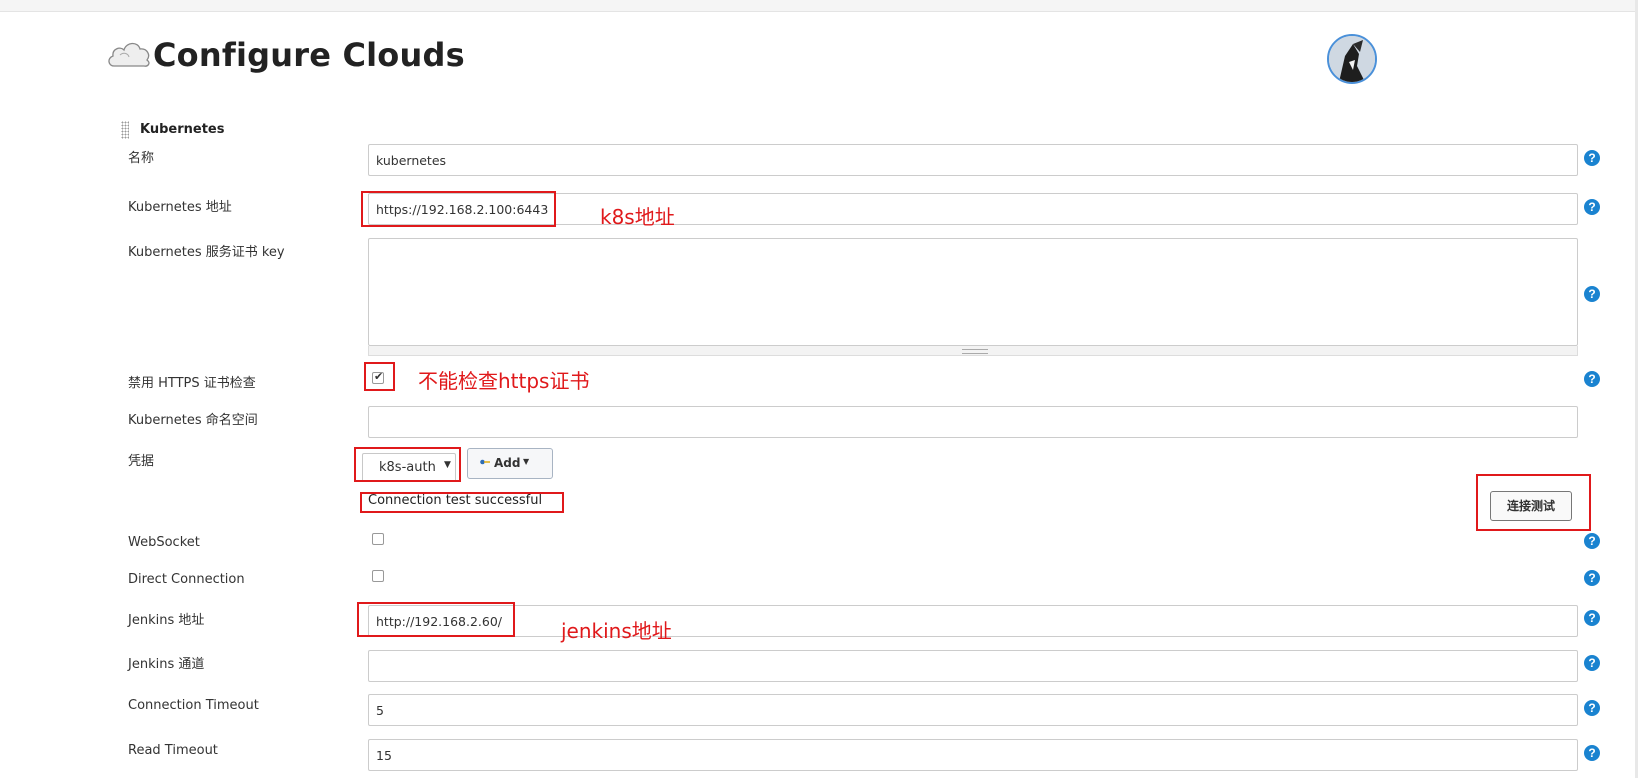 This screenshot has height=778, width=1638. What do you see at coordinates (166, 664) in the screenshot?
I see `jenkins-tunnel-label: Jenkins 通道` at bounding box center [166, 664].